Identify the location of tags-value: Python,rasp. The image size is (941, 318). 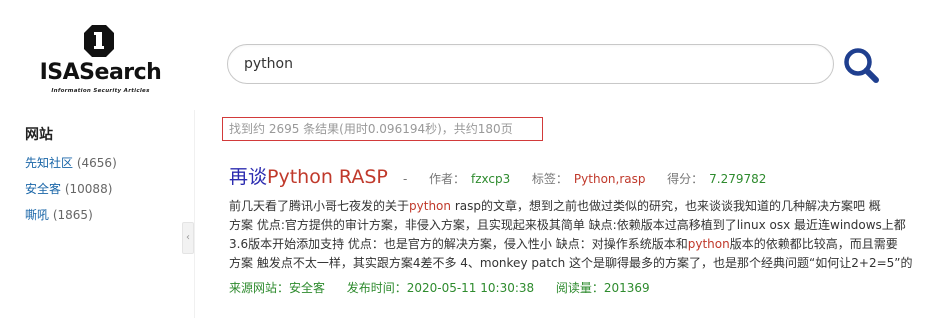
(609, 179).